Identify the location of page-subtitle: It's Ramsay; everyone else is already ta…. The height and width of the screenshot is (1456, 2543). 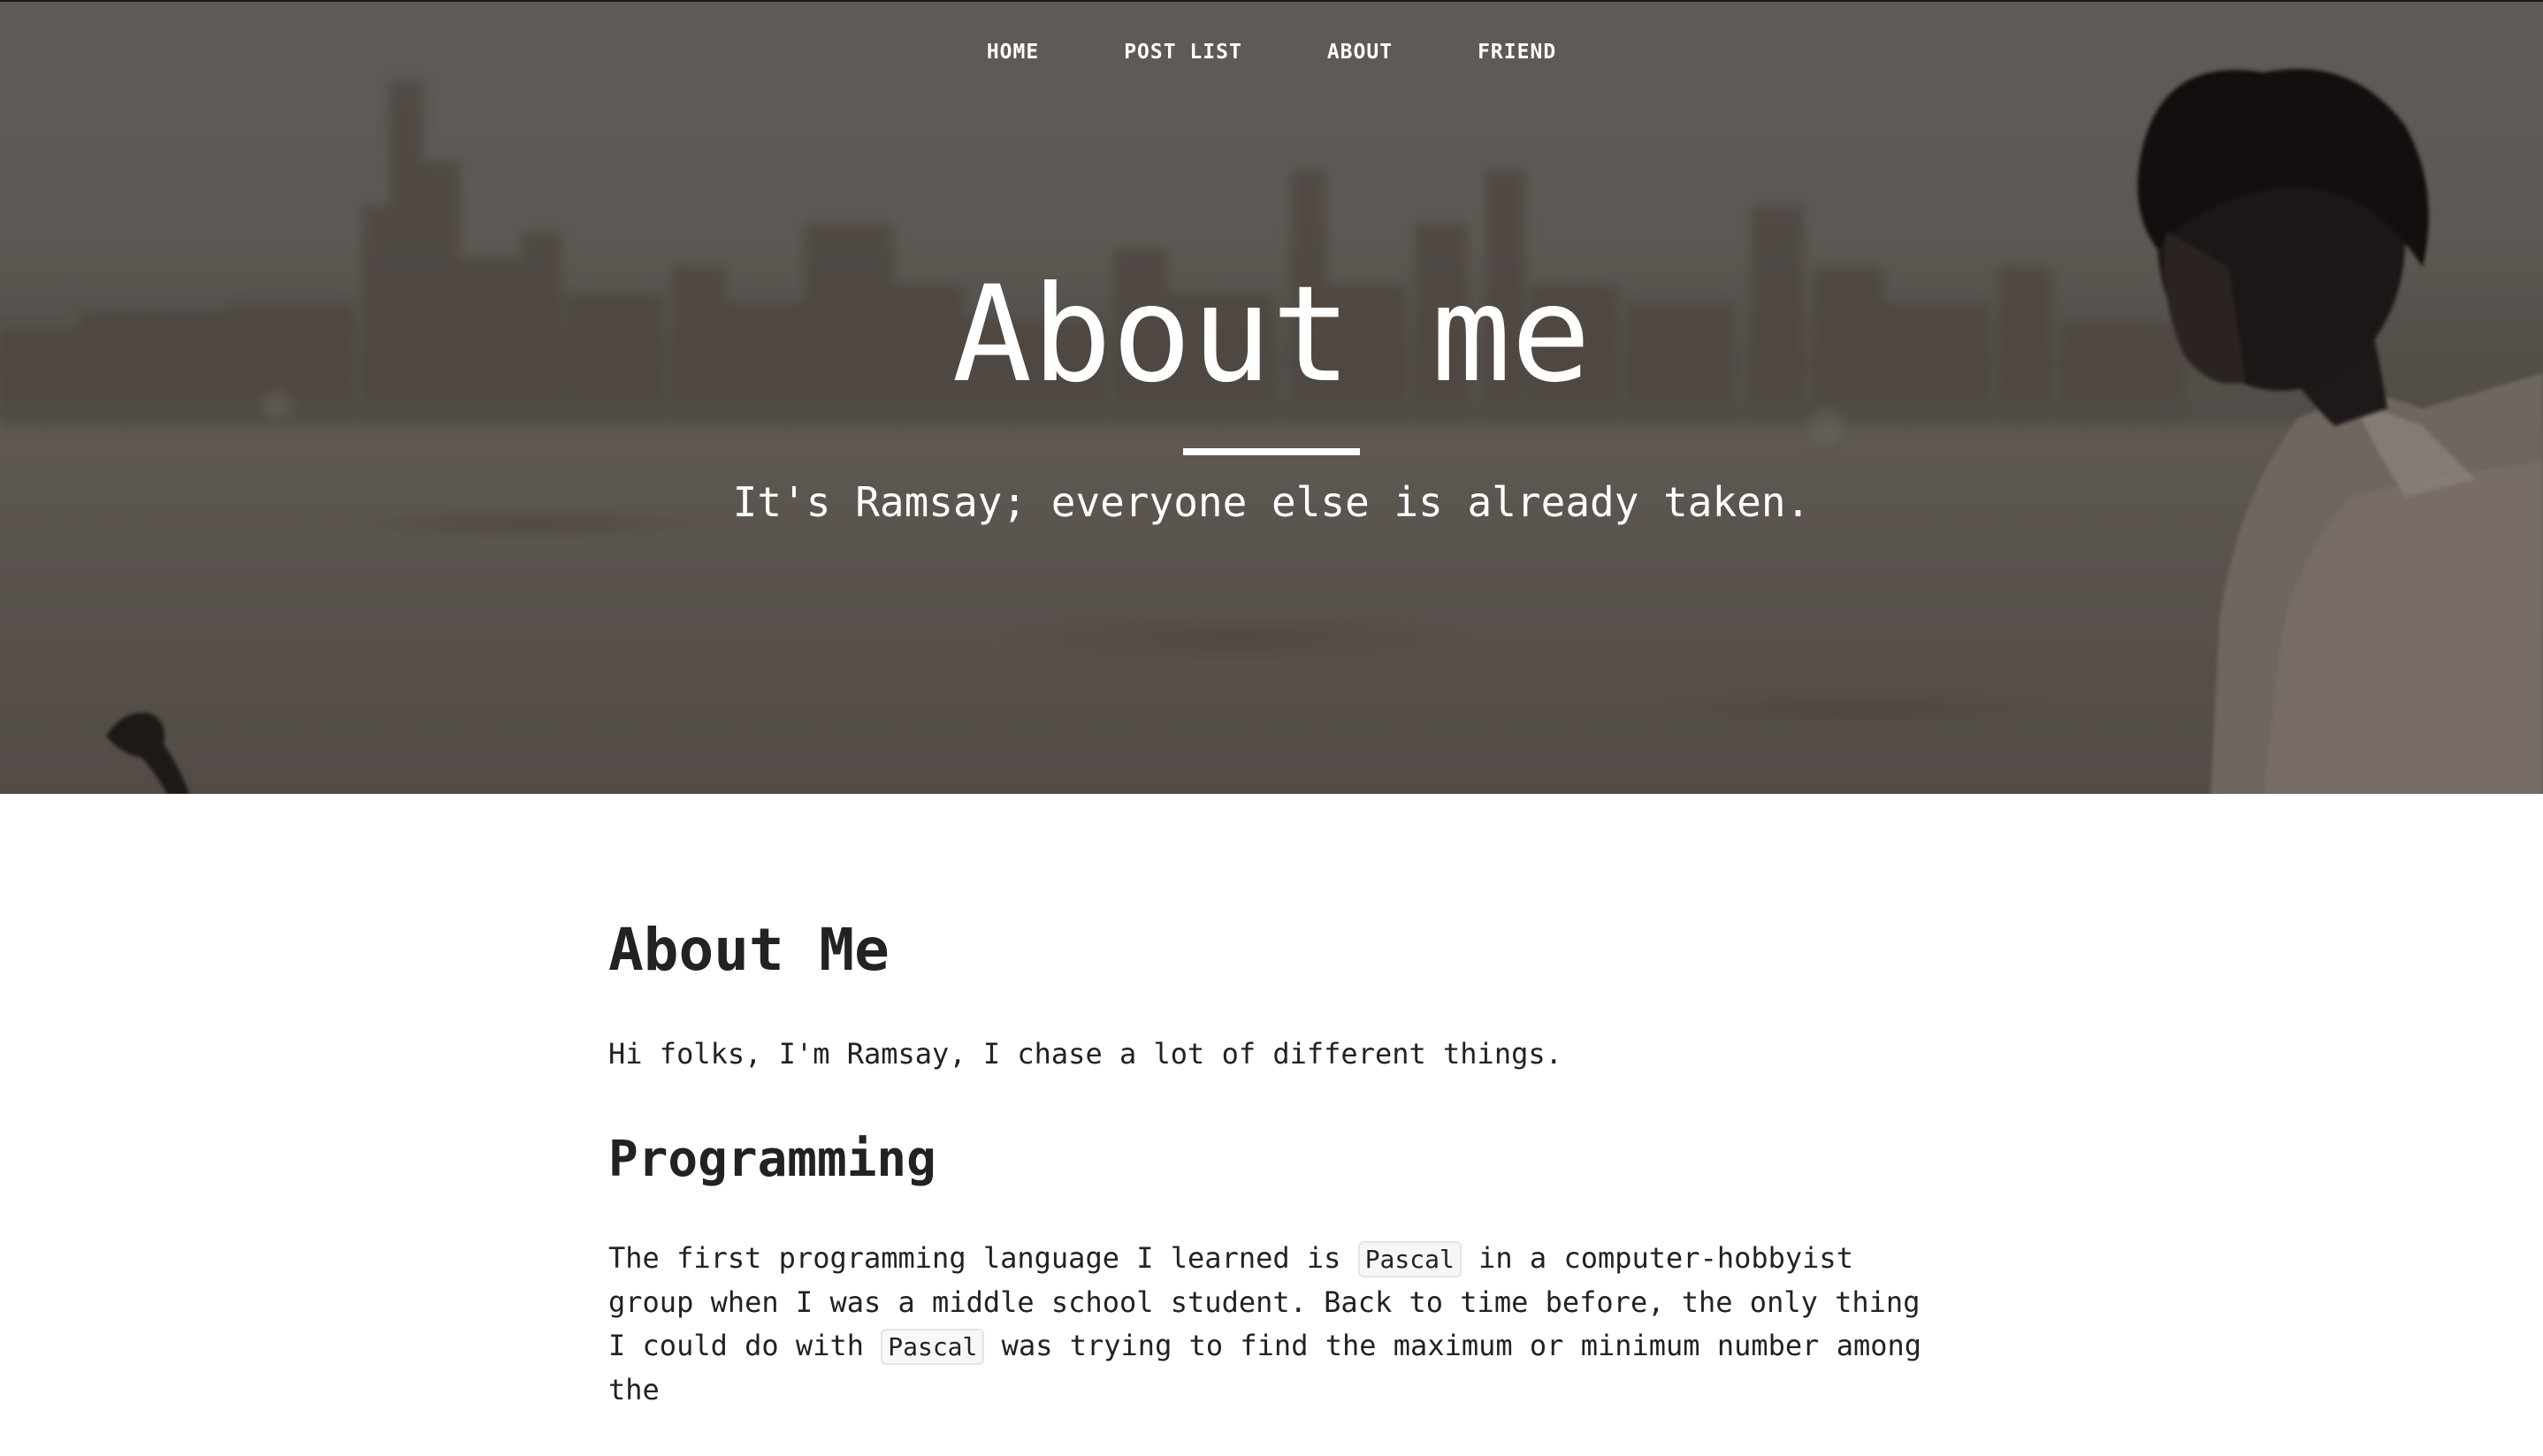
(1272, 502).